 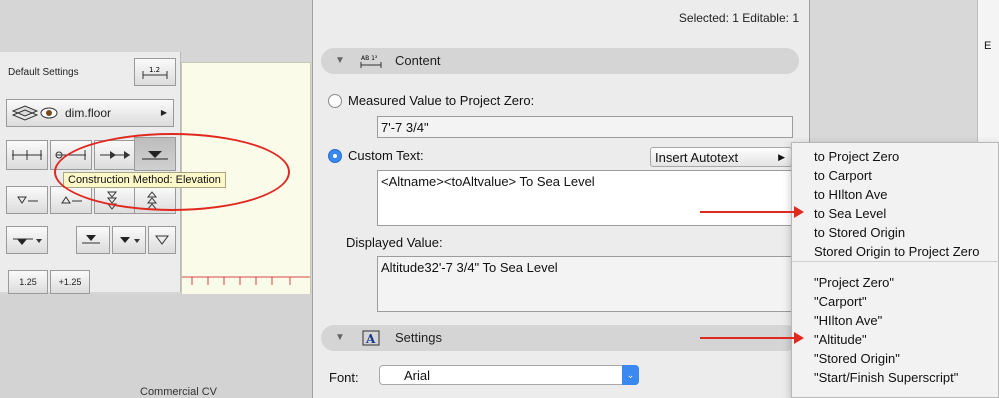 I want to click on layer-name: dim.floor, so click(x=88, y=113).